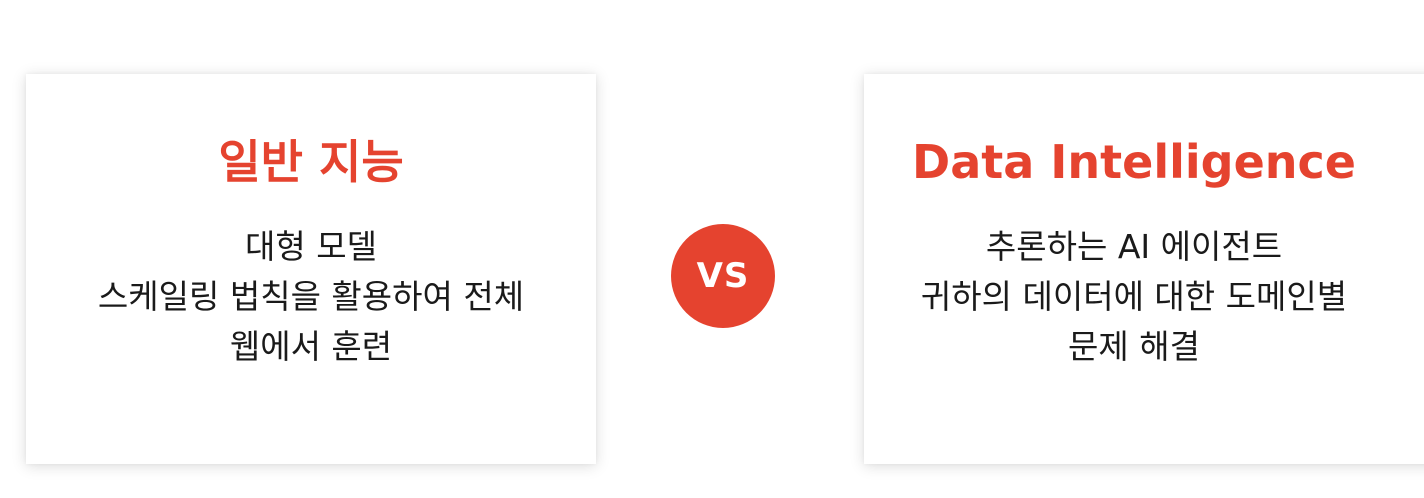 The height and width of the screenshot is (498, 1424). What do you see at coordinates (1134, 346) in the screenshot?
I see `description-line: 문제 해결` at bounding box center [1134, 346].